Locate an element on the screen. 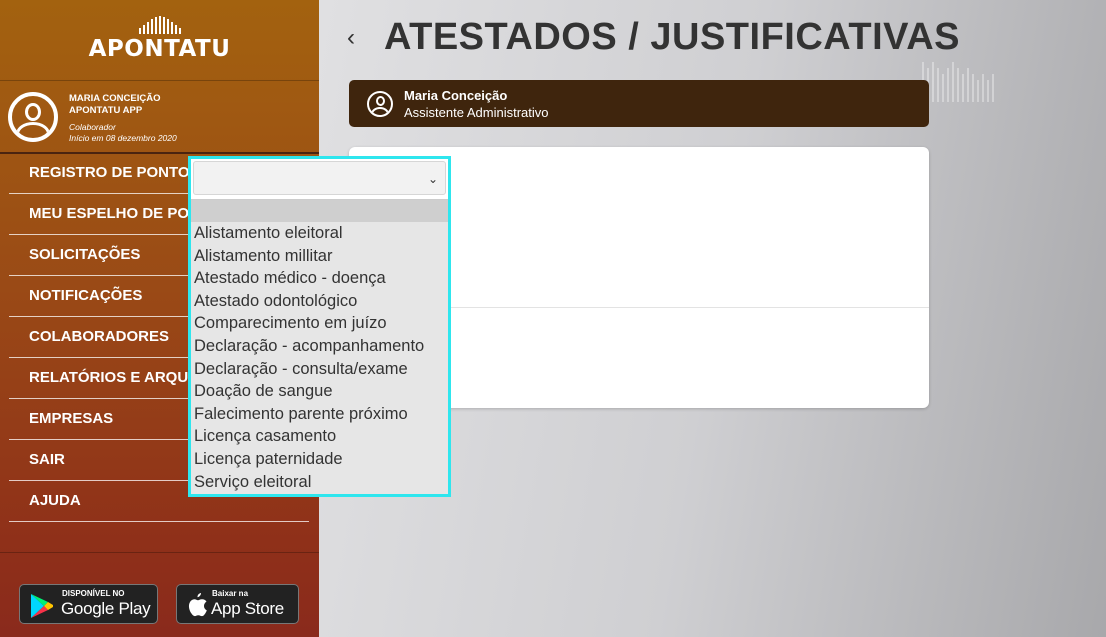 The width and height of the screenshot is (1106, 637). avatar is located at coordinates (33, 117).